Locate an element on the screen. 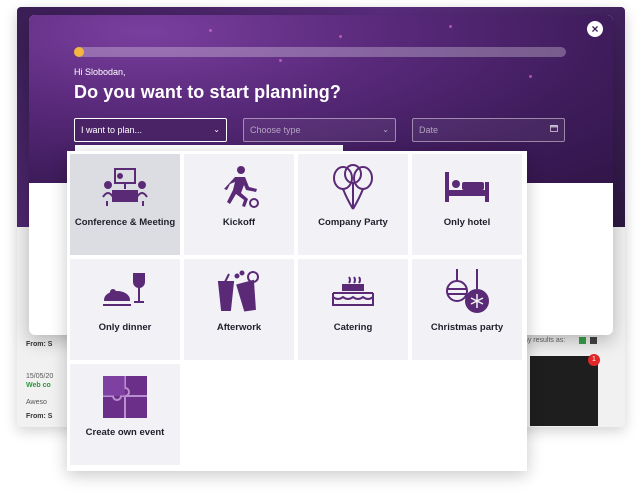 The height and width of the screenshot is (498, 642). dinner-icon is located at coordinates (125, 292).